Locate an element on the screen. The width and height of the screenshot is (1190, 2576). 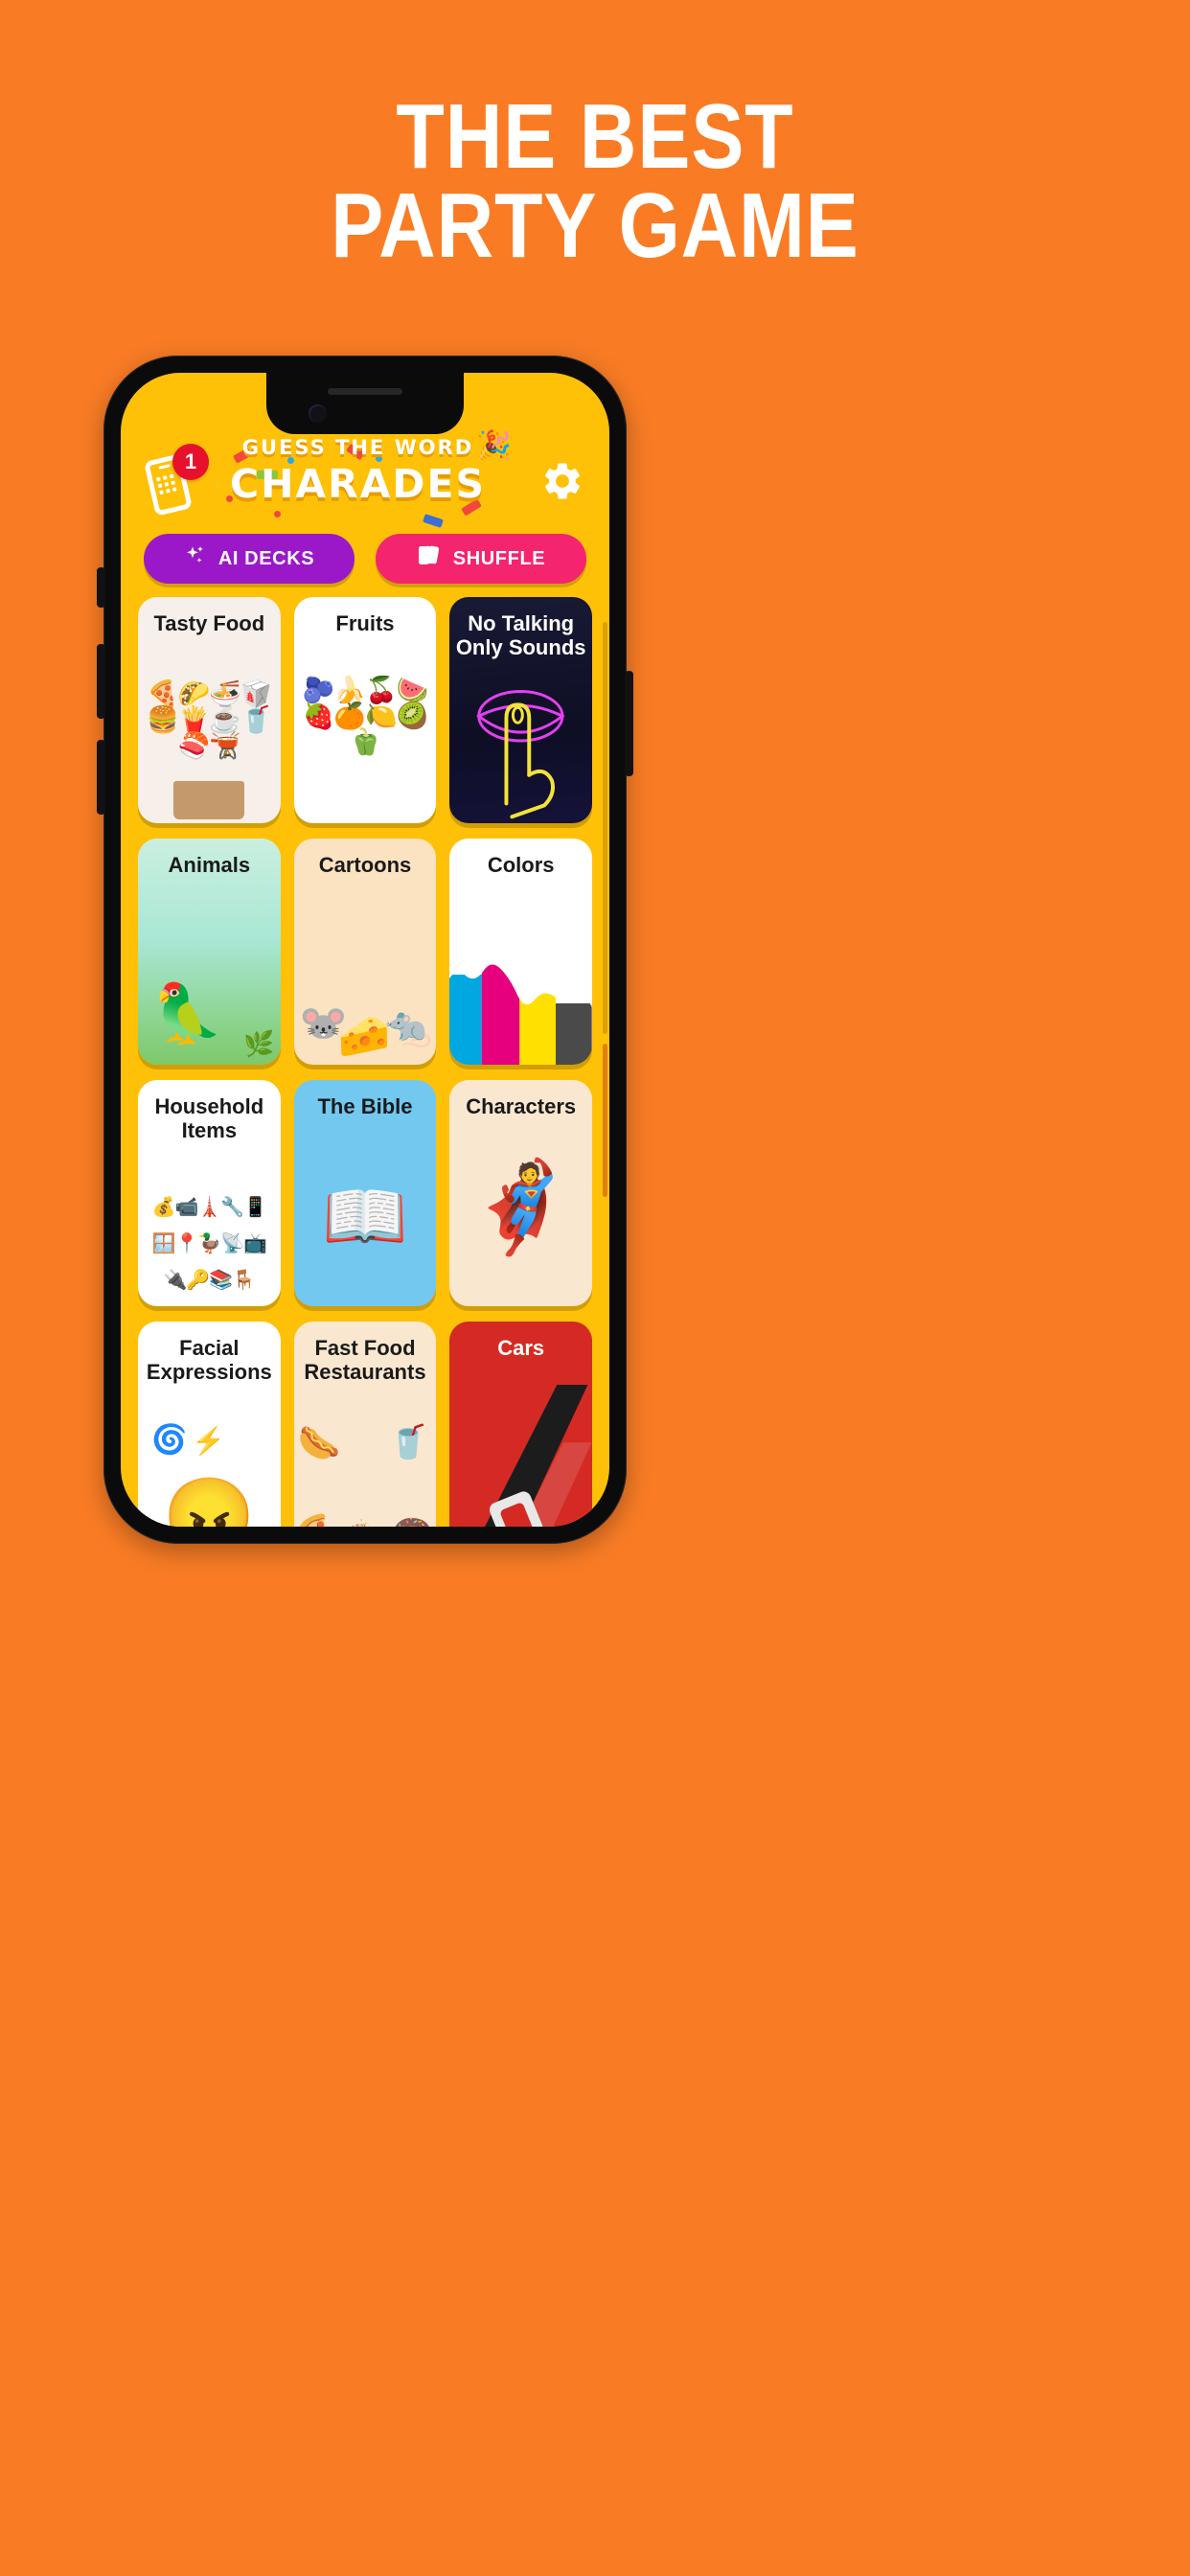
deck-artwork: 🍕🌮🍜🥡🍔🍟☕🥤🍣🫕 is located at coordinates (210, 741).